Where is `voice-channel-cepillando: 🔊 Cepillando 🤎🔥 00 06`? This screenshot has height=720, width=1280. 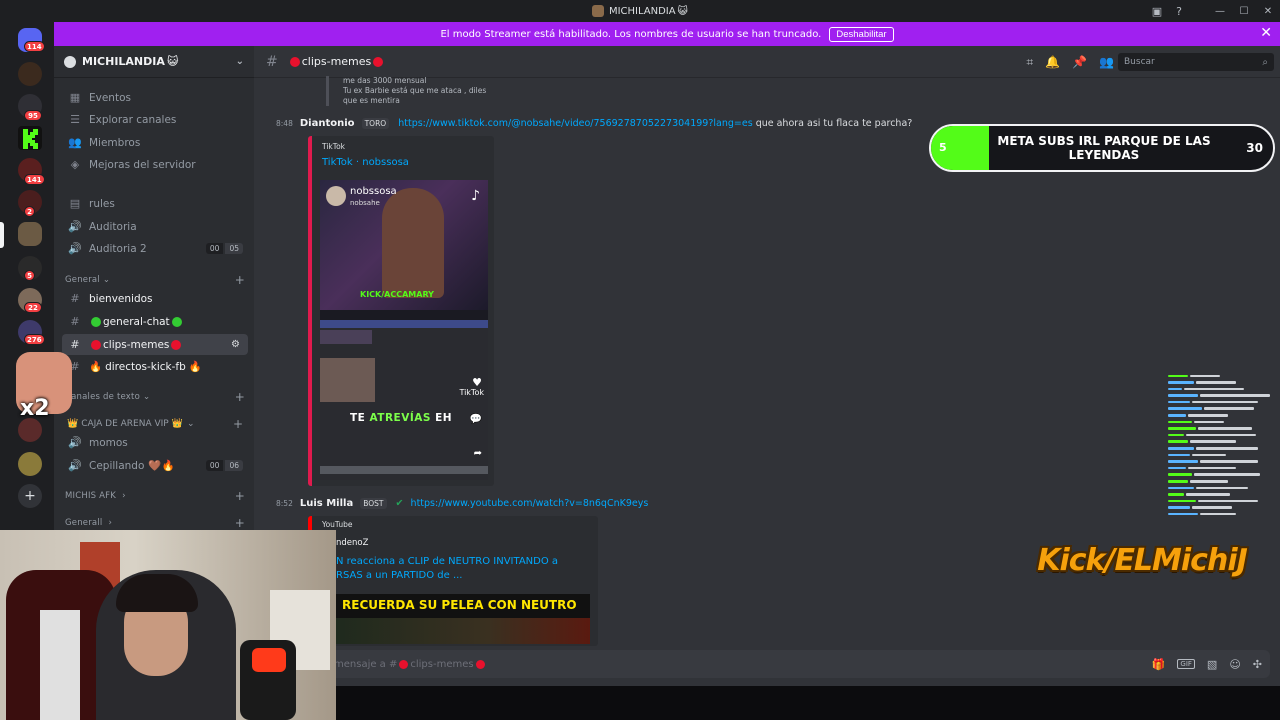 voice-channel-cepillando: 🔊 Cepillando 🤎🔥 00 06 is located at coordinates (155, 465).